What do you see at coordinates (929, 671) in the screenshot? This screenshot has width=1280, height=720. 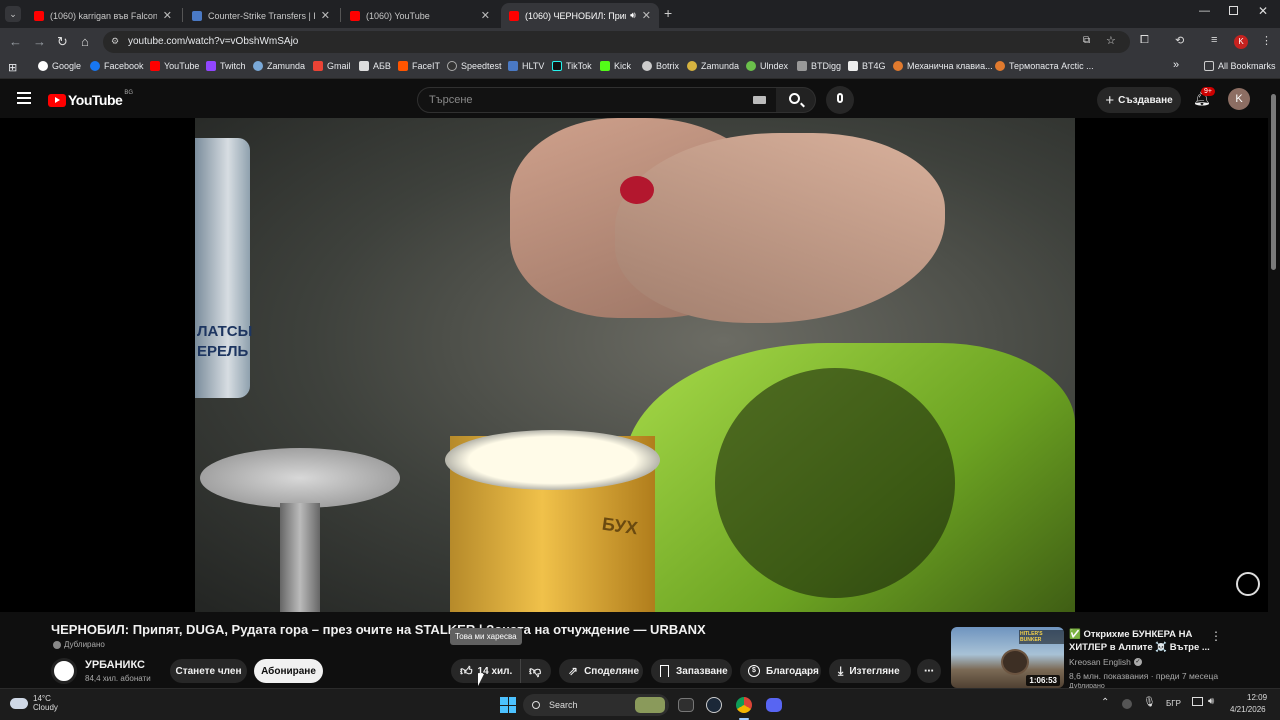 I see `more-actions-button: ⋯` at bounding box center [929, 671].